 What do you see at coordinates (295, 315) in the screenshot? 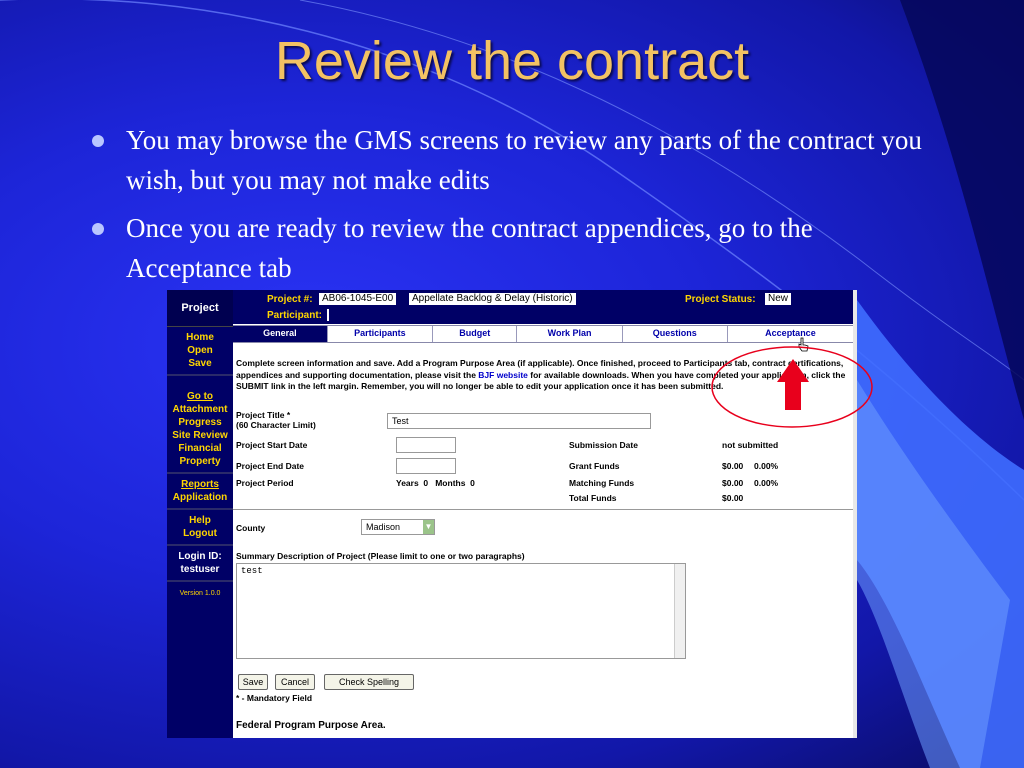
I see `participant-label: Participant:` at bounding box center [295, 315].